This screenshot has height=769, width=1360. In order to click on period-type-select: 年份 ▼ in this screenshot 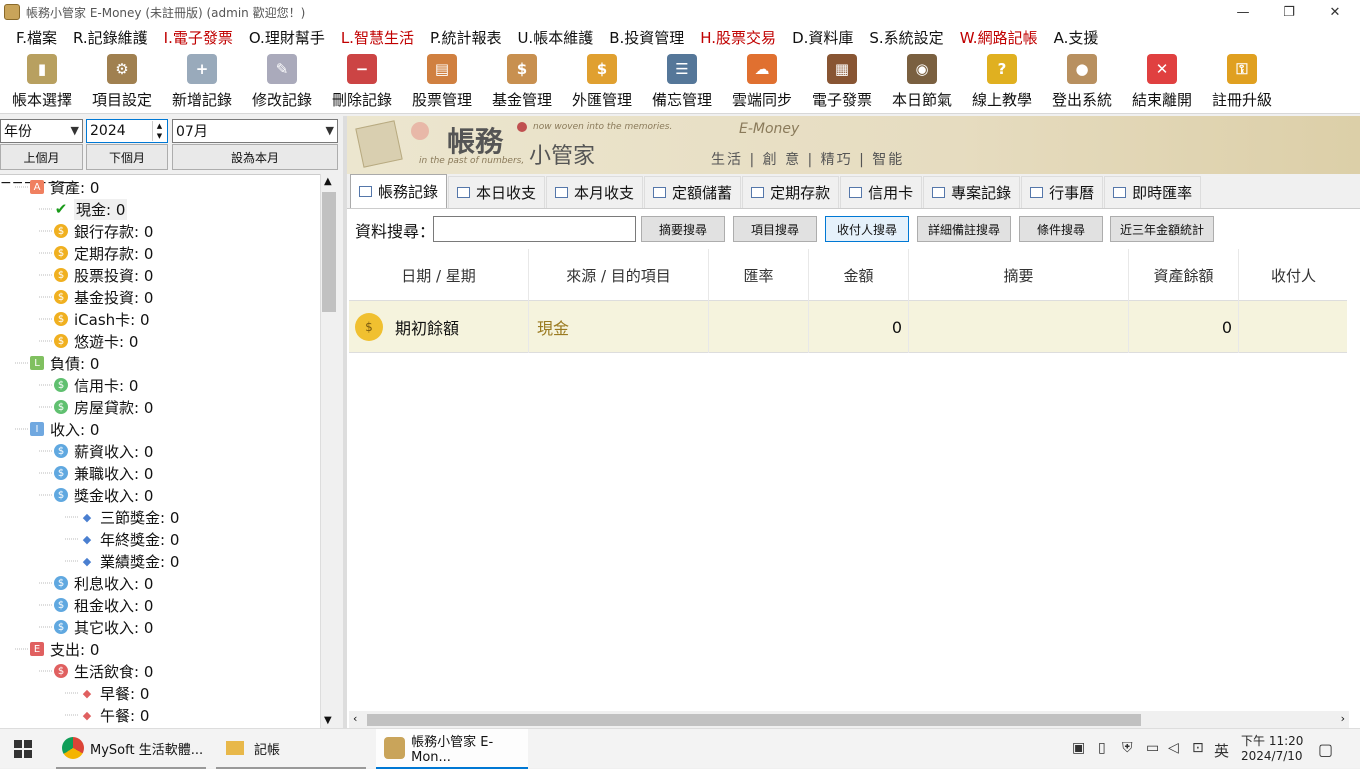, I will do `click(41, 131)`.